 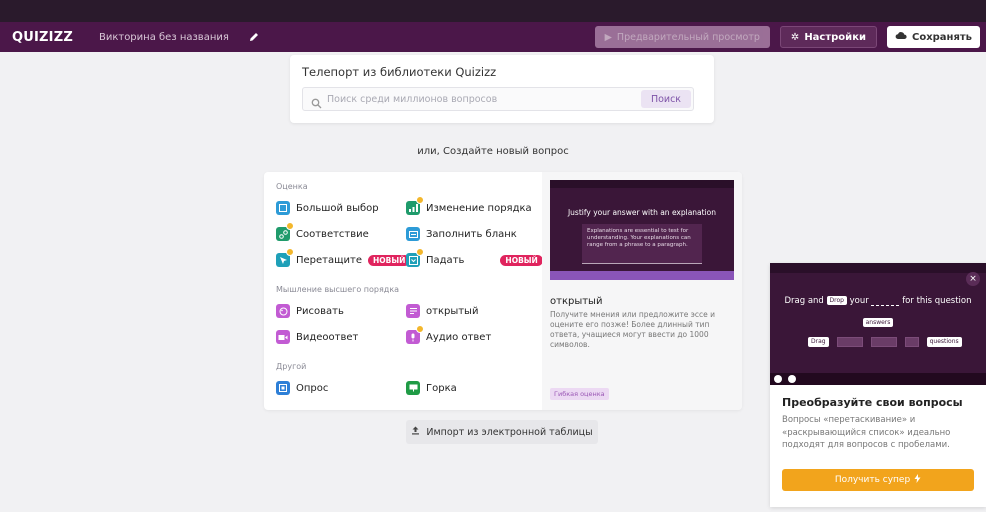 What do you see at coordinates (399, 72) in the screenshot?
I see `library-title: Телепорт из библиотеки Quizizz` at bounding box center [399, 72].